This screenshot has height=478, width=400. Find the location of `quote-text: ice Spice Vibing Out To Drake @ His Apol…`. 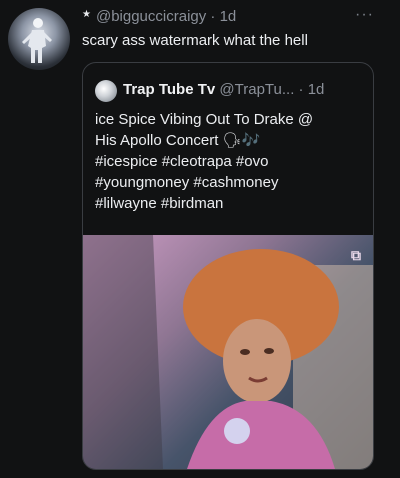

quote-text: ice Spice Vibing Out To Drake @ His Apol… is located at coordinates (230, 161).